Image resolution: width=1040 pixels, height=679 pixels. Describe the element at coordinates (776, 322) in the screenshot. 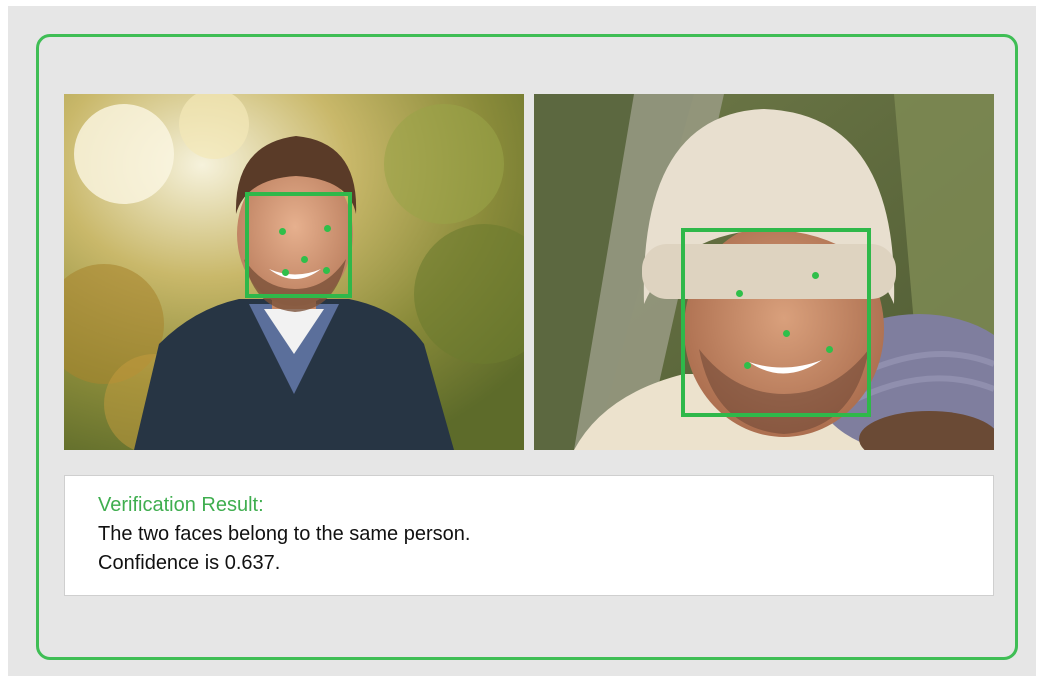

I see `face-detection-box-right` at that location.